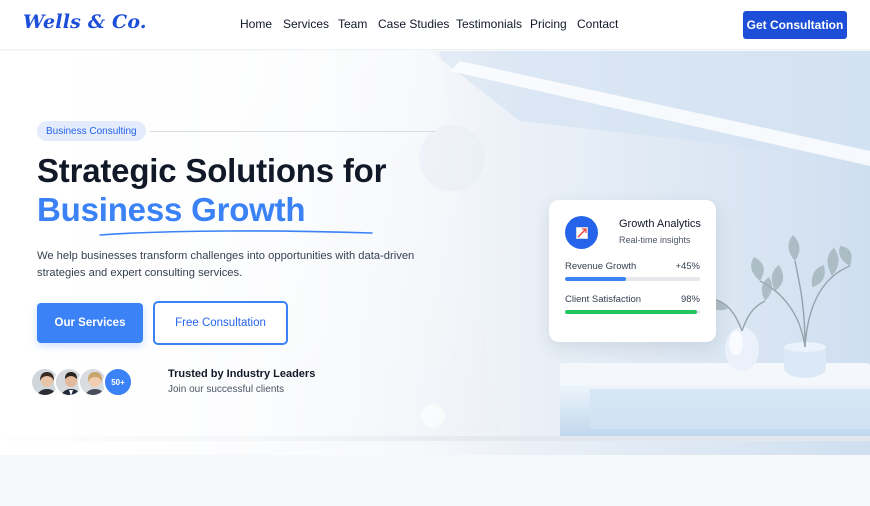 The image size is (870, 506). I want to click on metric-value: 98%, so click(690, 299).